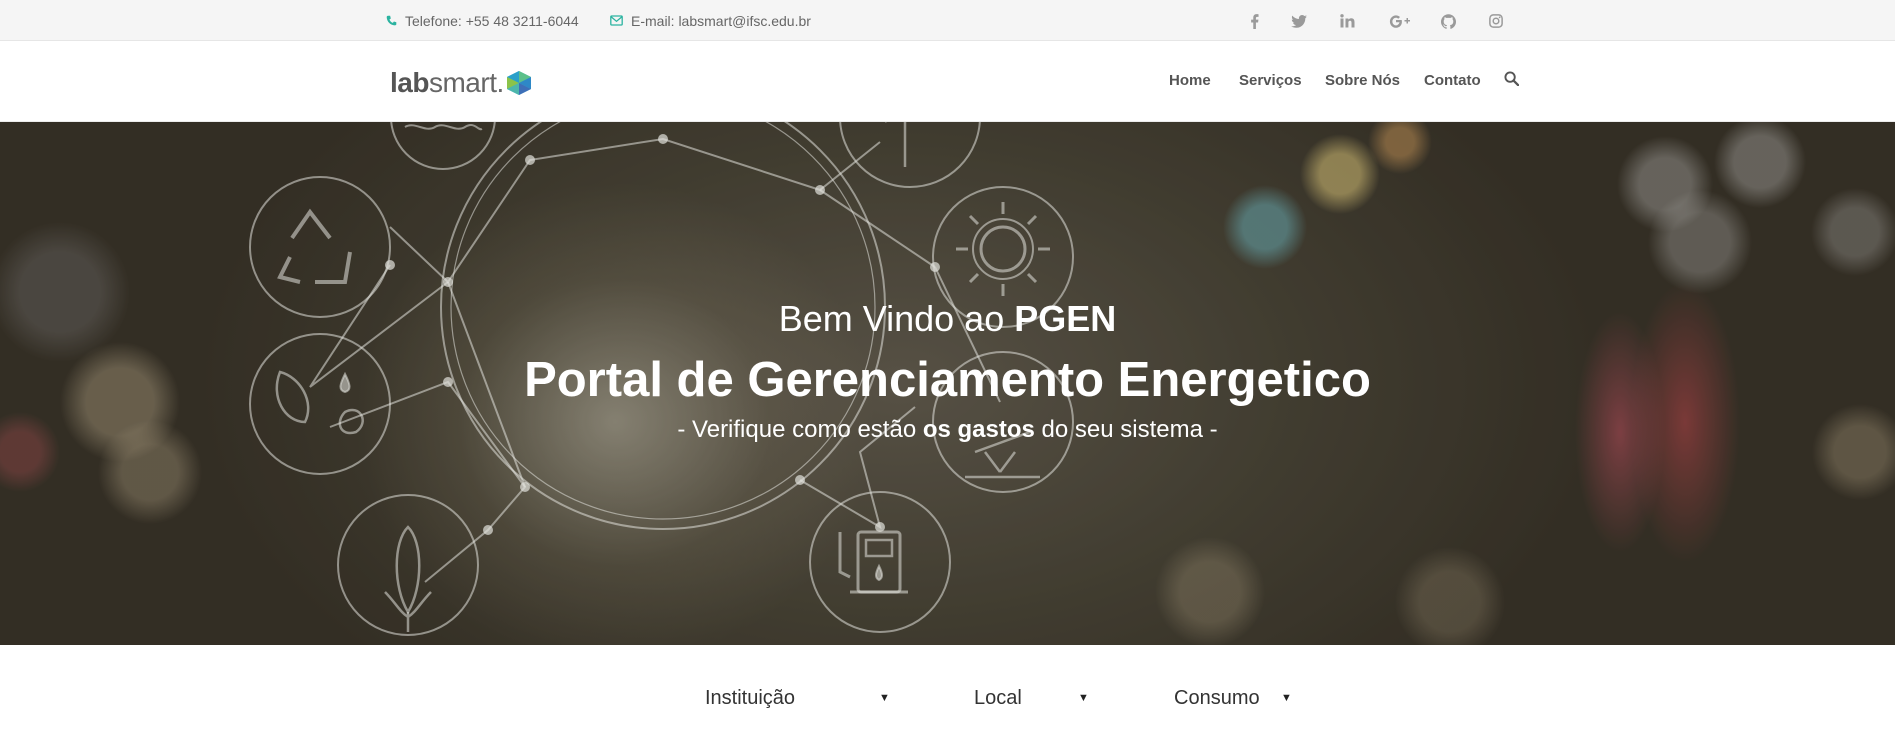 The height and width of the screenshot is (744, 1895). Describe the element at coordinates (518, 83) in the screenshot. I see `hexagon-logo-icon` at that location.